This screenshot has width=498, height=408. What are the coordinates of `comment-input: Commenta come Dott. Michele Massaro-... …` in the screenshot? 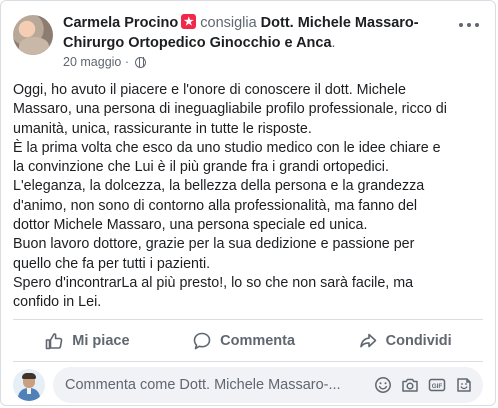 It's located at (268, 385).